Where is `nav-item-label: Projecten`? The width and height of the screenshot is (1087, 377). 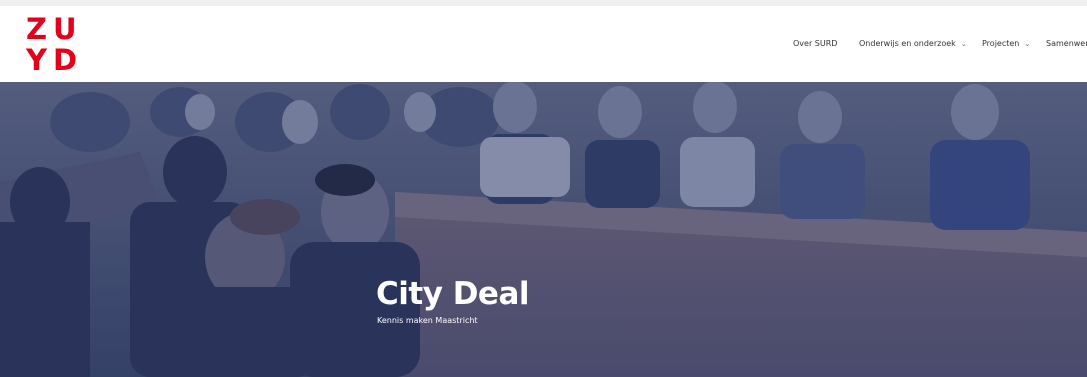 nav-item-label: Projecten is located at coordinates (1001, 43).